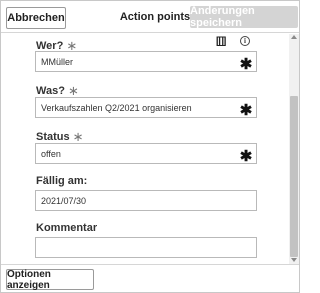 The height and width of the screenshot is (293, 320). Describe the element at coordinates (146, 247) in the screenshot. I see `comment-field` at that location.